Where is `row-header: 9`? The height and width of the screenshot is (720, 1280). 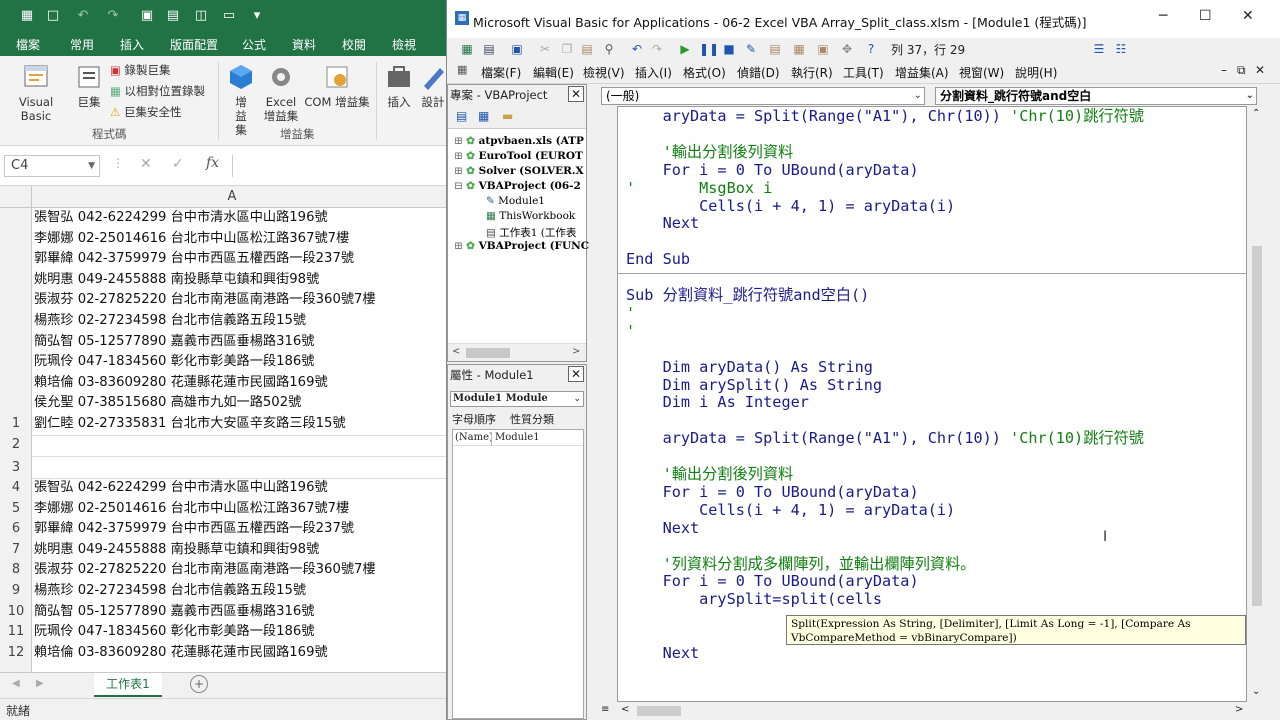
row-header: 9 is located at coordinates (16, 591).